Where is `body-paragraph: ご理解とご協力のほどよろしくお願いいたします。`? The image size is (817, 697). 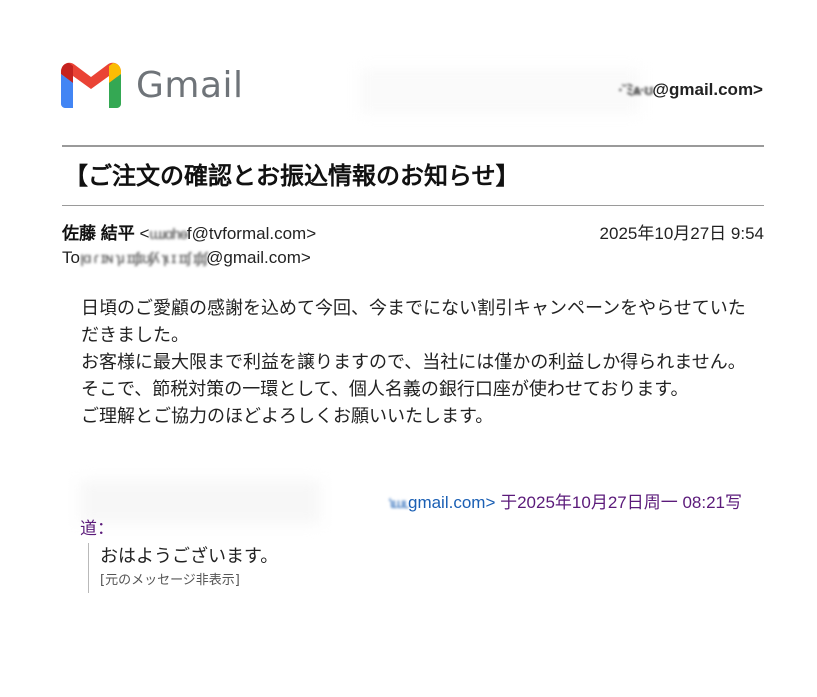
body-paragraph: ご理解とご協力のほどよろしくお願いいたします。 is located at coordinates (287, 416).